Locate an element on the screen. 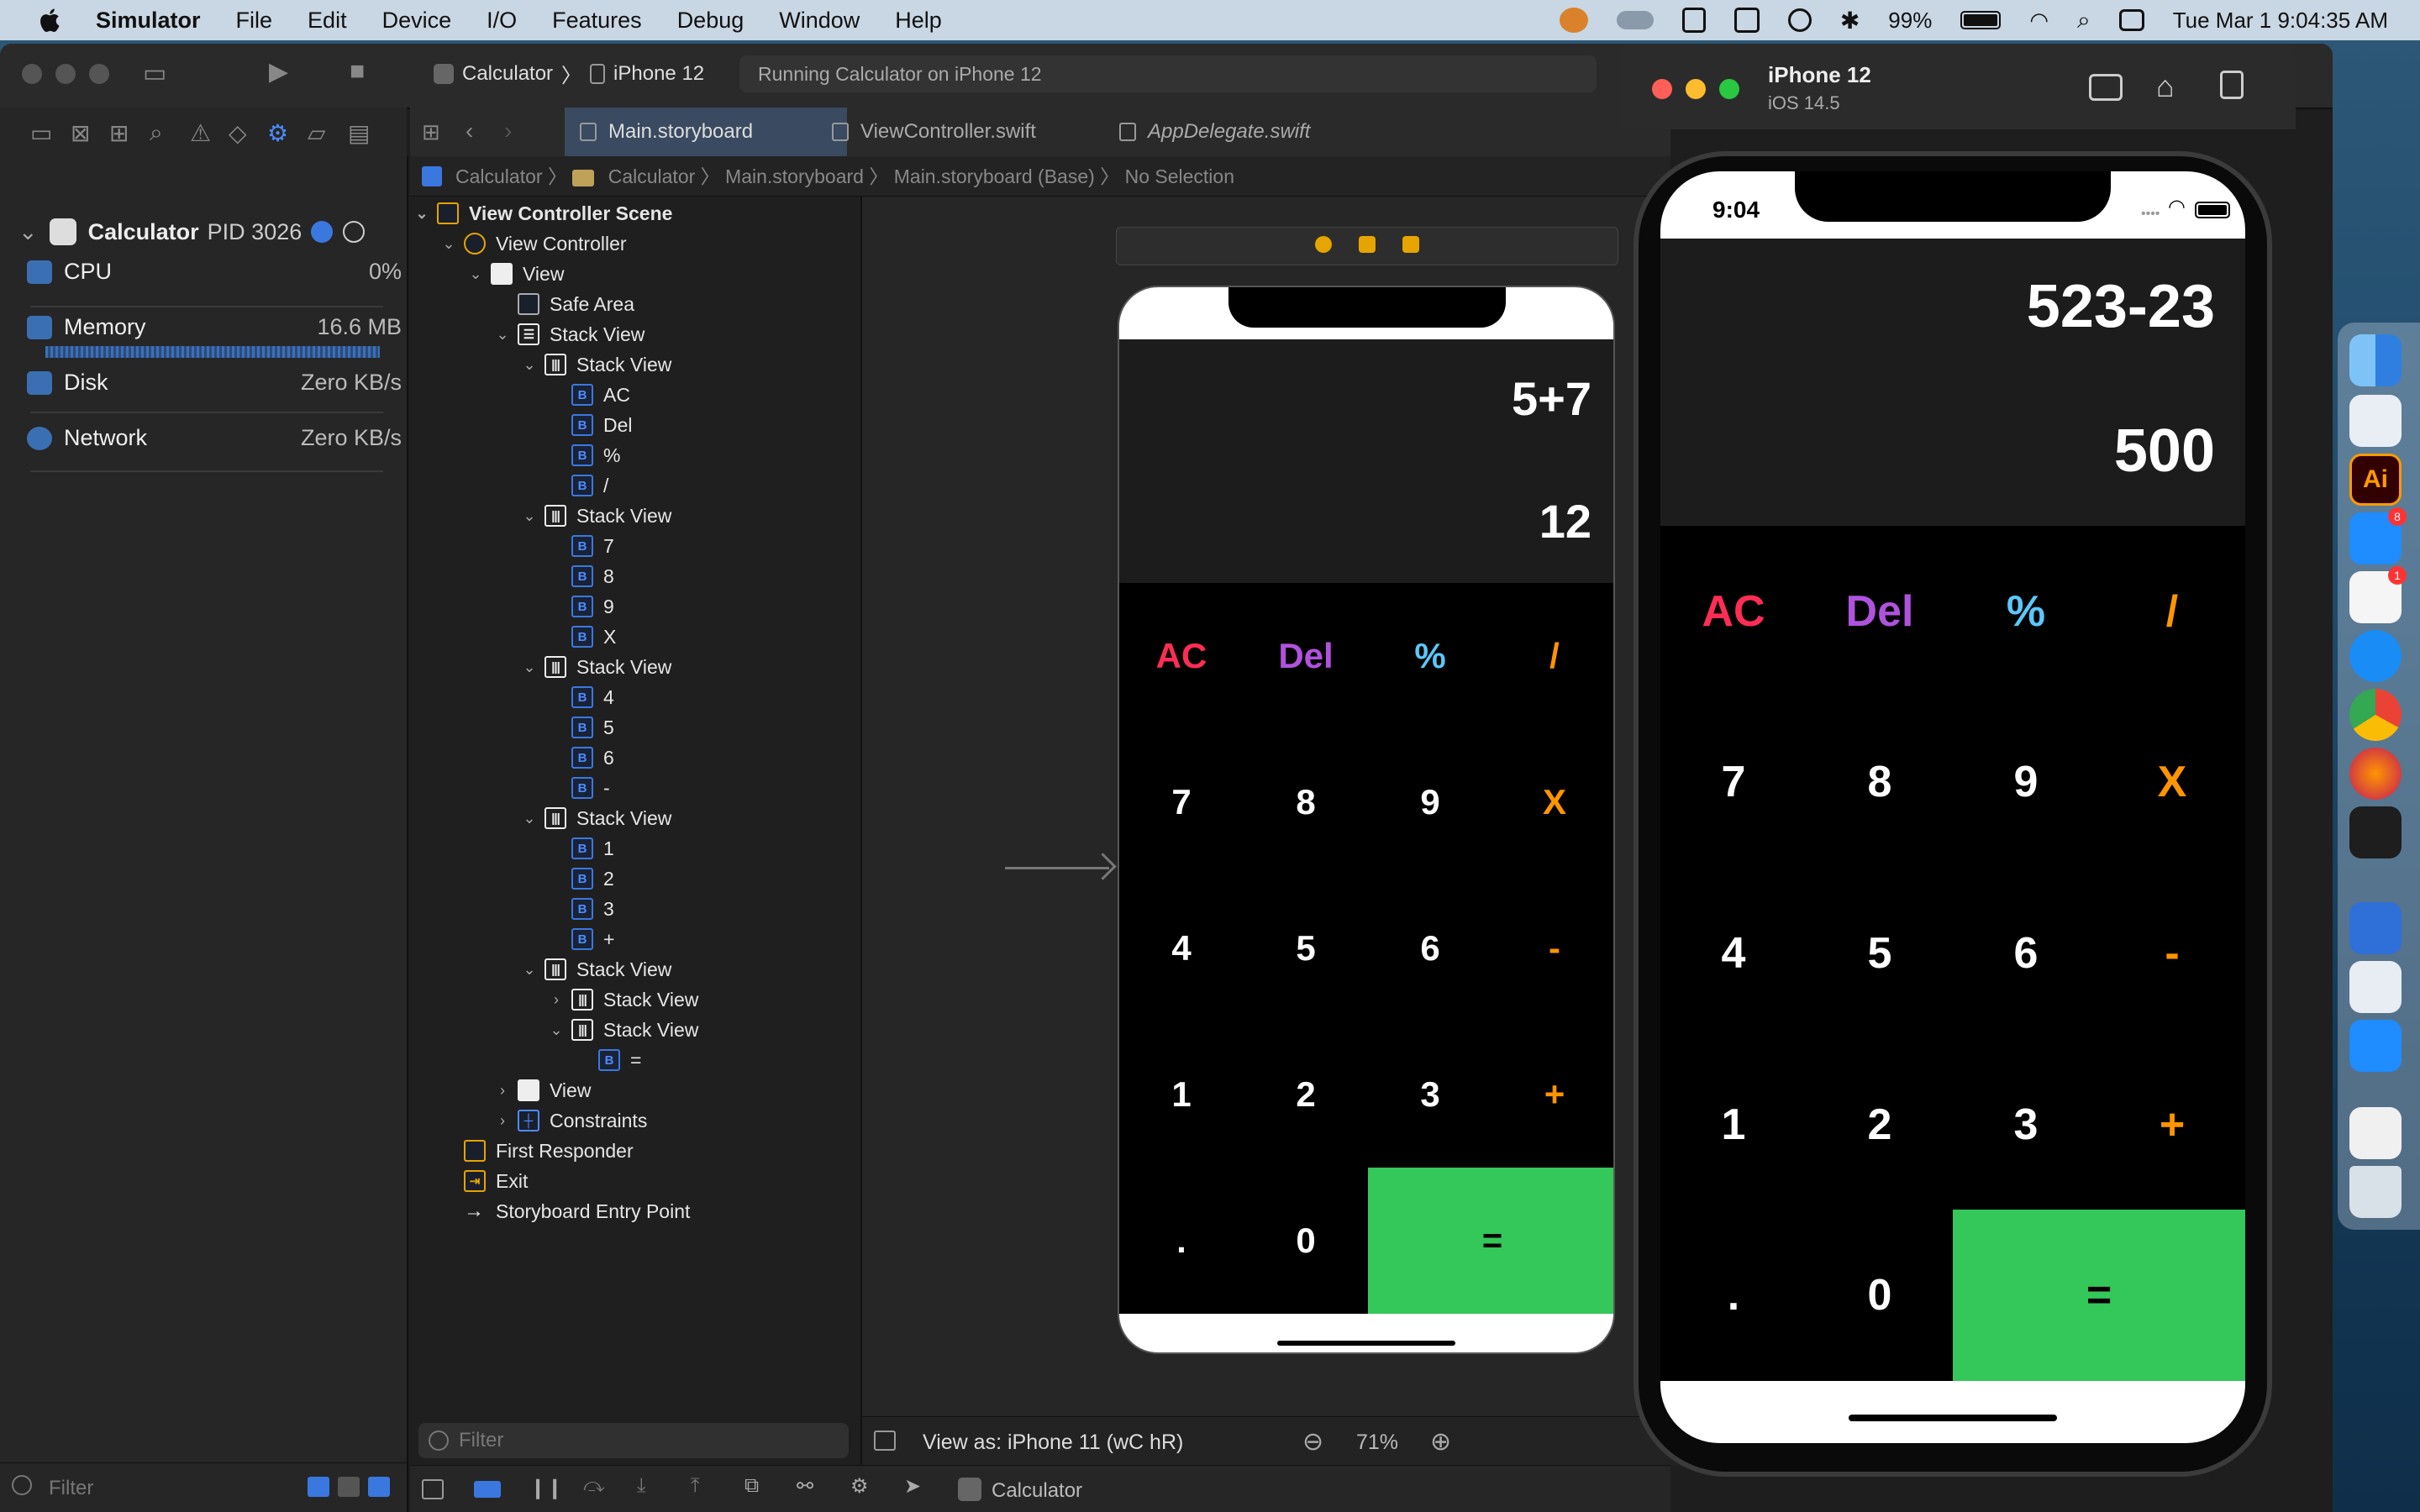 This screenshot has width=2420, height=1512. outline-view: › View is located at coordinates (542, 1090).